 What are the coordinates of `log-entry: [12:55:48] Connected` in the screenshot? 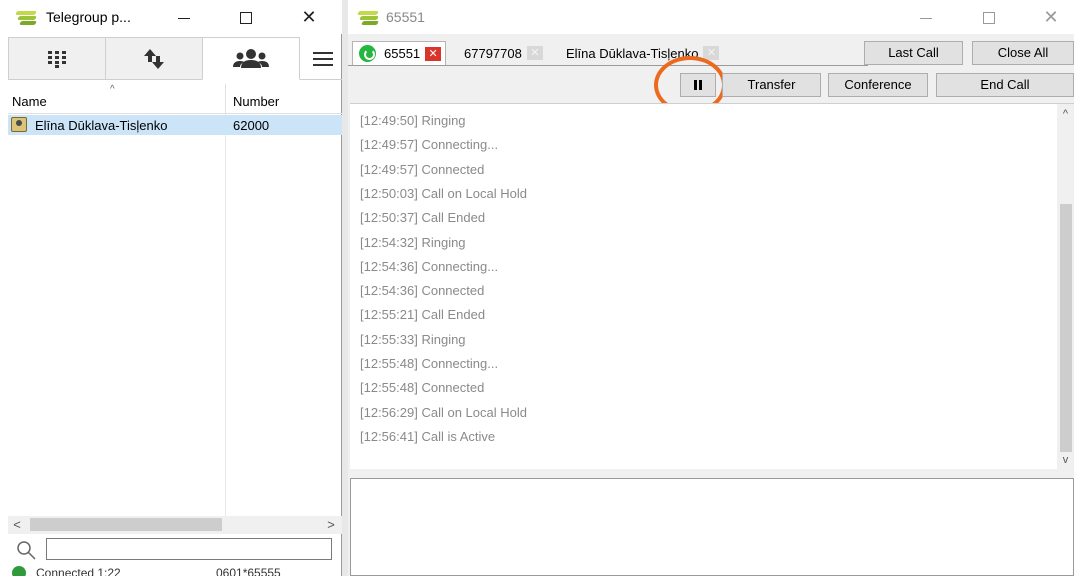 It's located at (422, 387).